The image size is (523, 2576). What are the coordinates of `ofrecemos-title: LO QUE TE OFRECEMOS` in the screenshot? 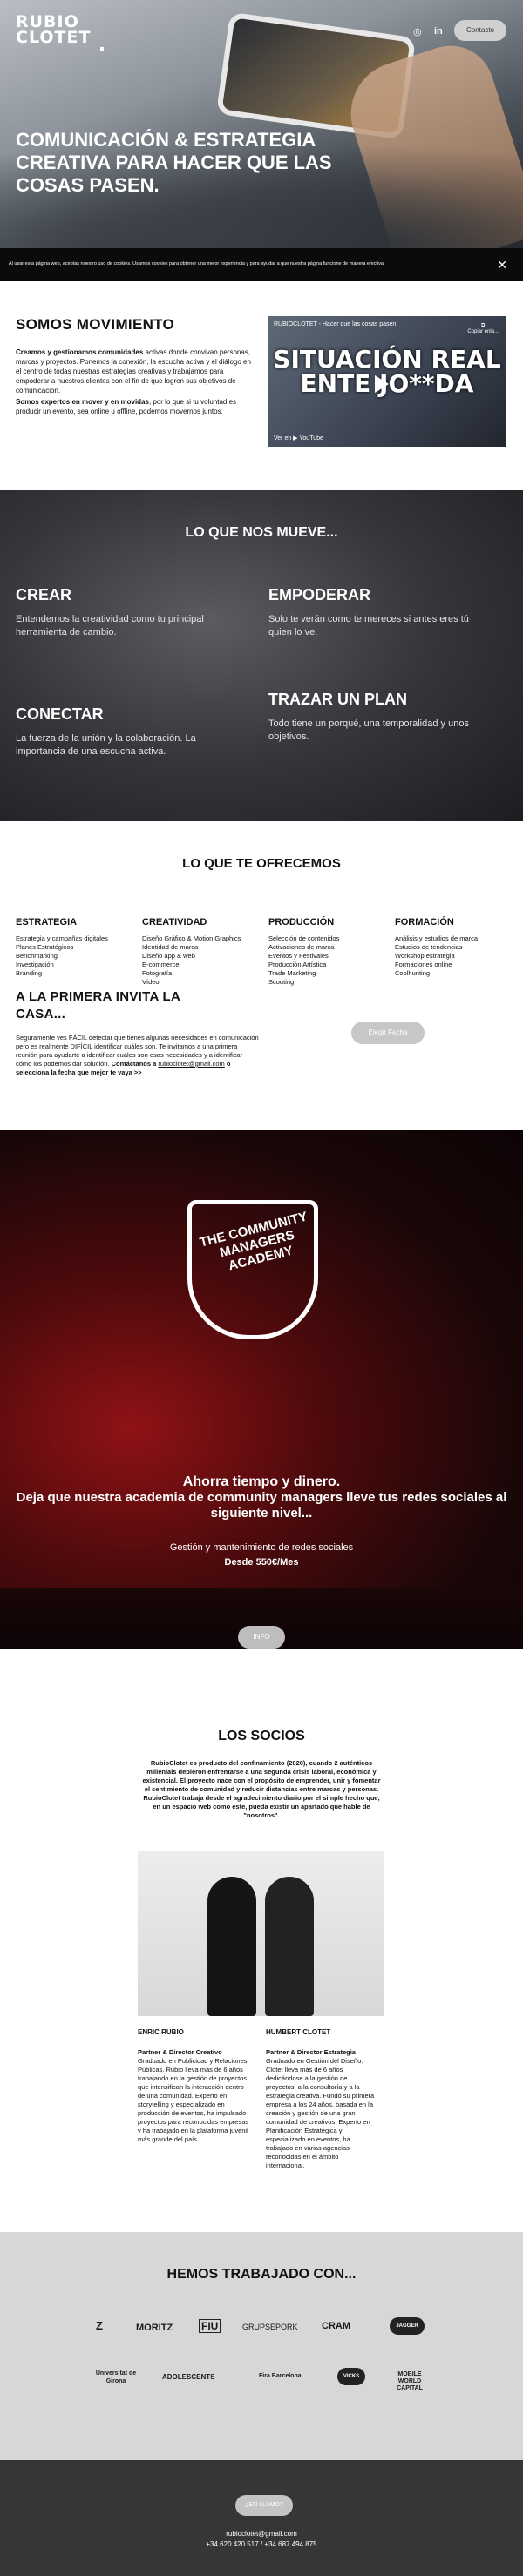 It's located at (261, 864).